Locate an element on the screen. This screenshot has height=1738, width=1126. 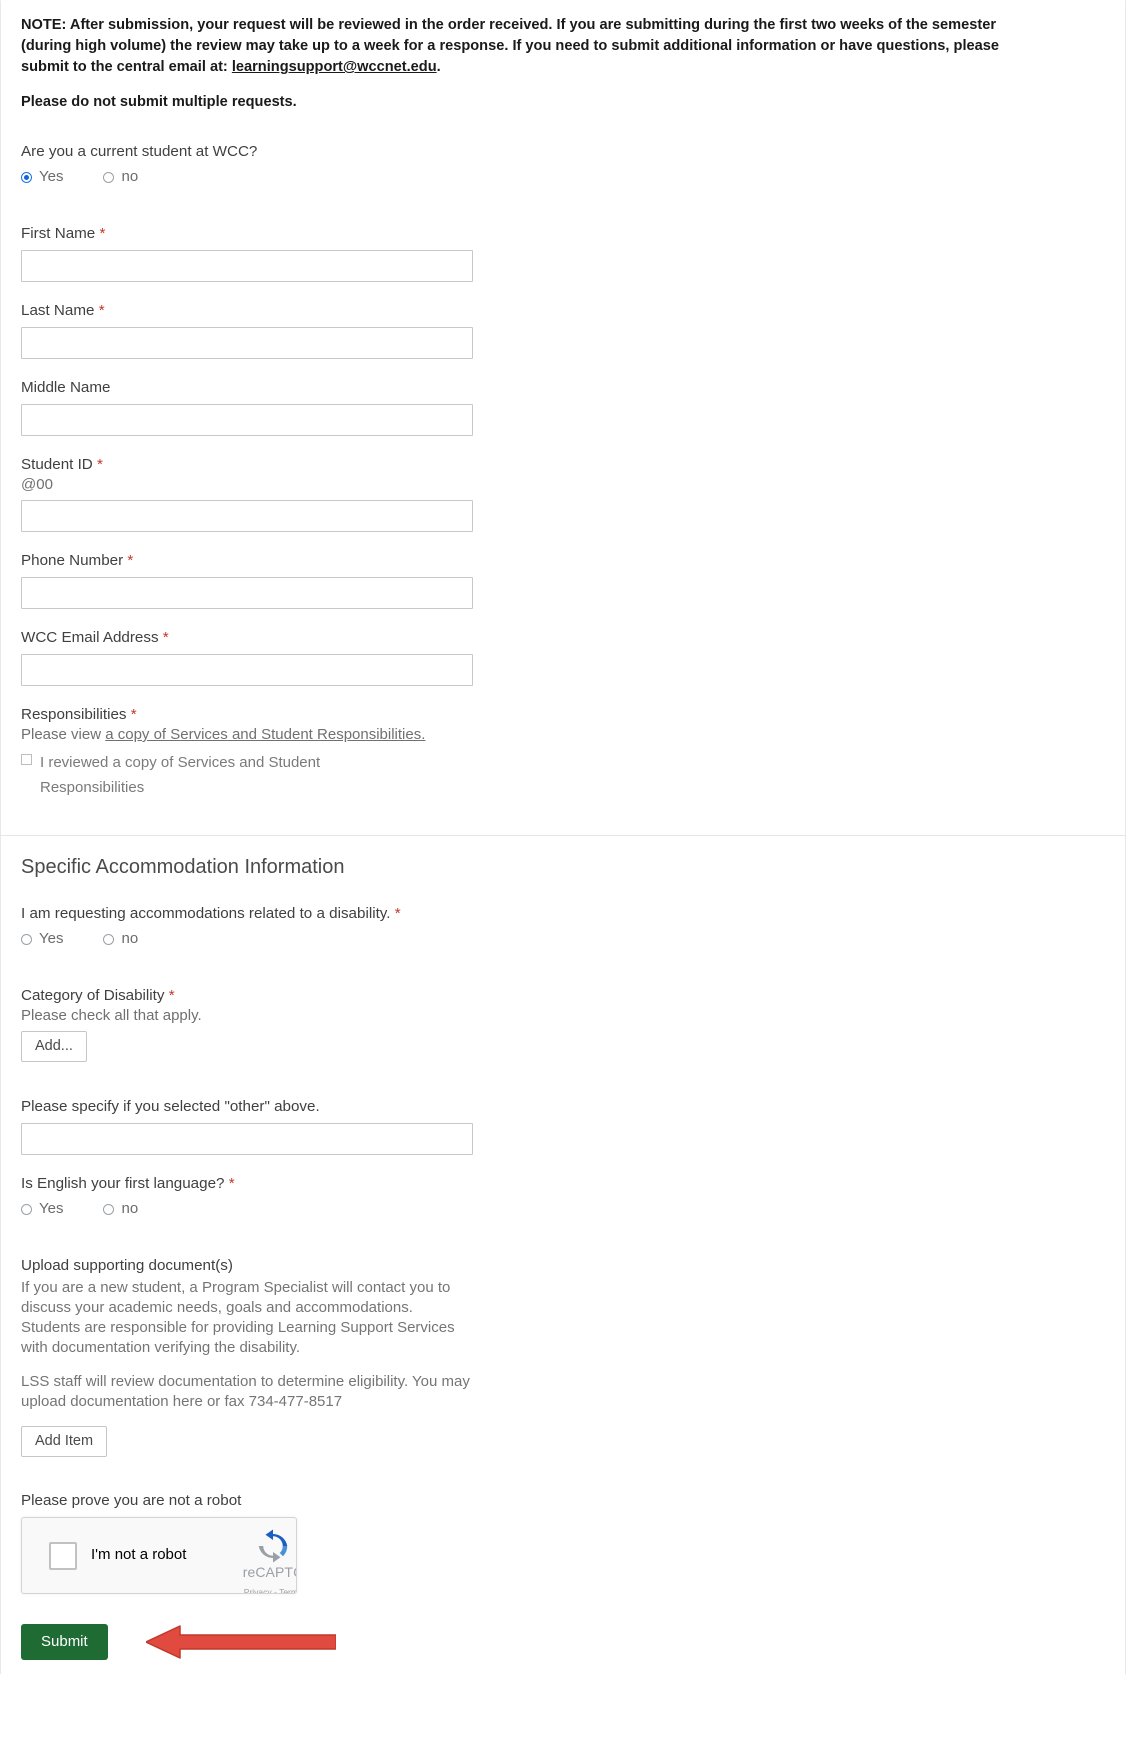
learning-support-email-link: learningsupport@wccnet.edu is located at coordinates (334, 67).